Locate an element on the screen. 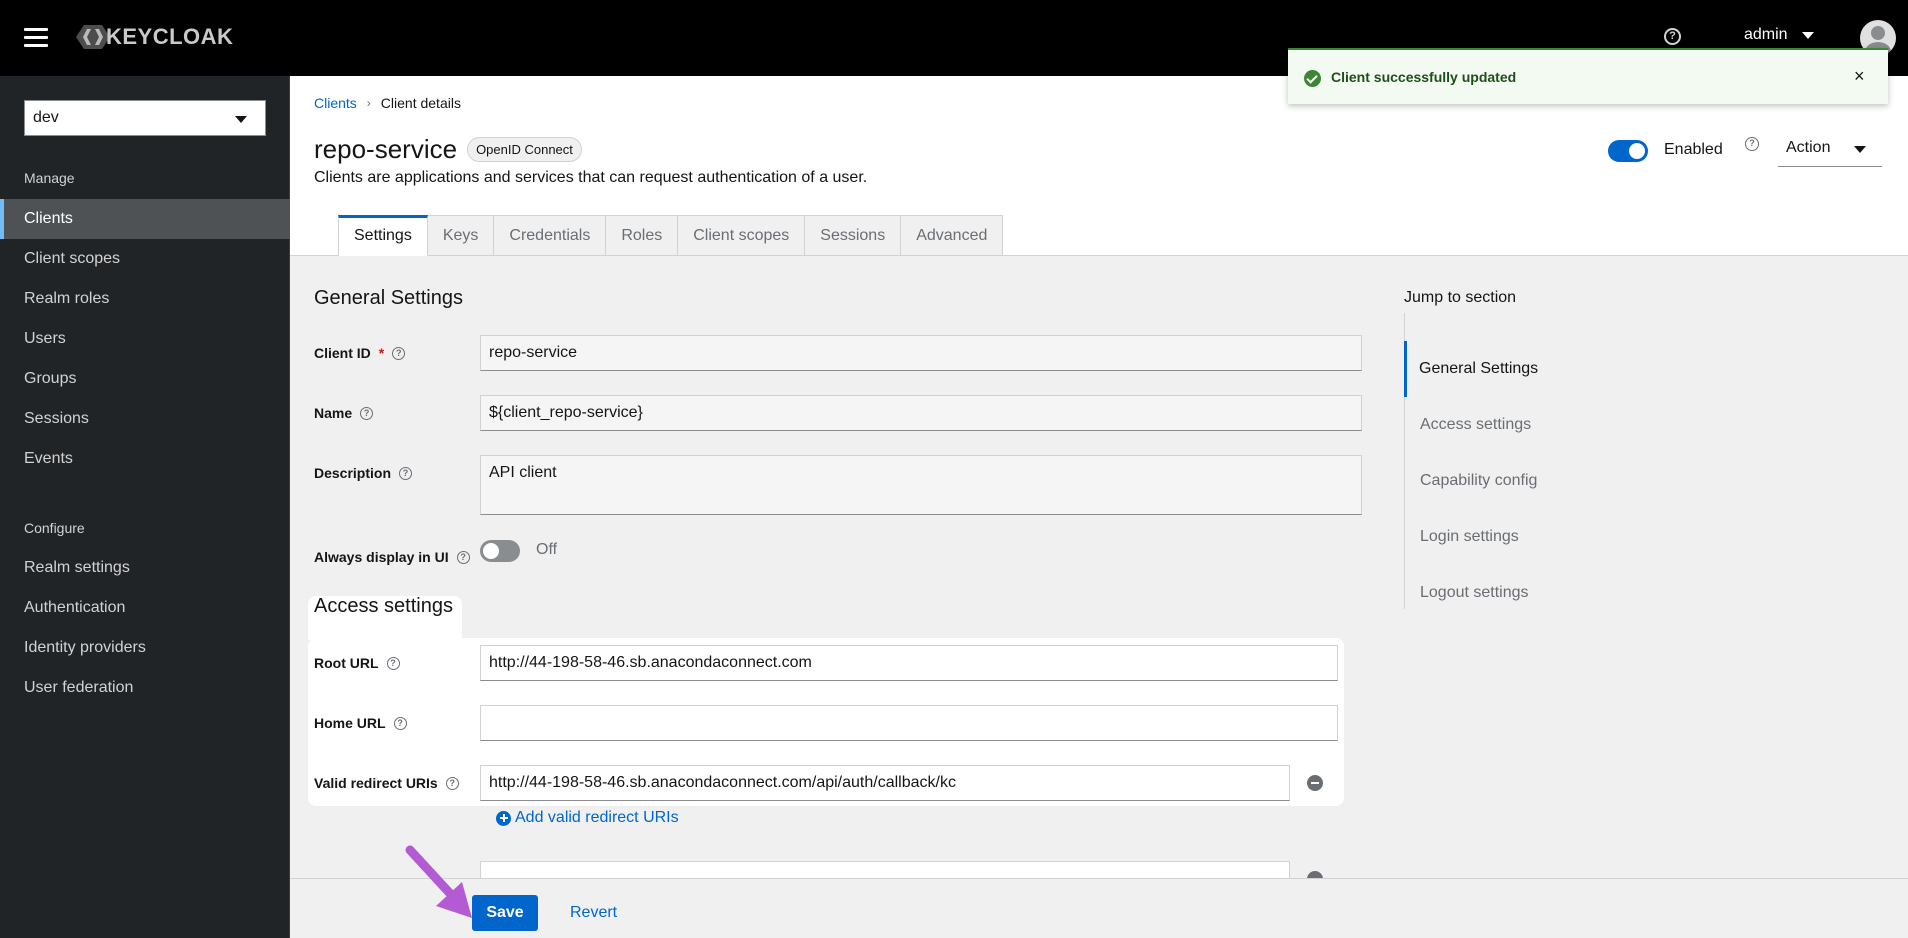  keycloak-logo-icon is located at coordinates (93, 37).